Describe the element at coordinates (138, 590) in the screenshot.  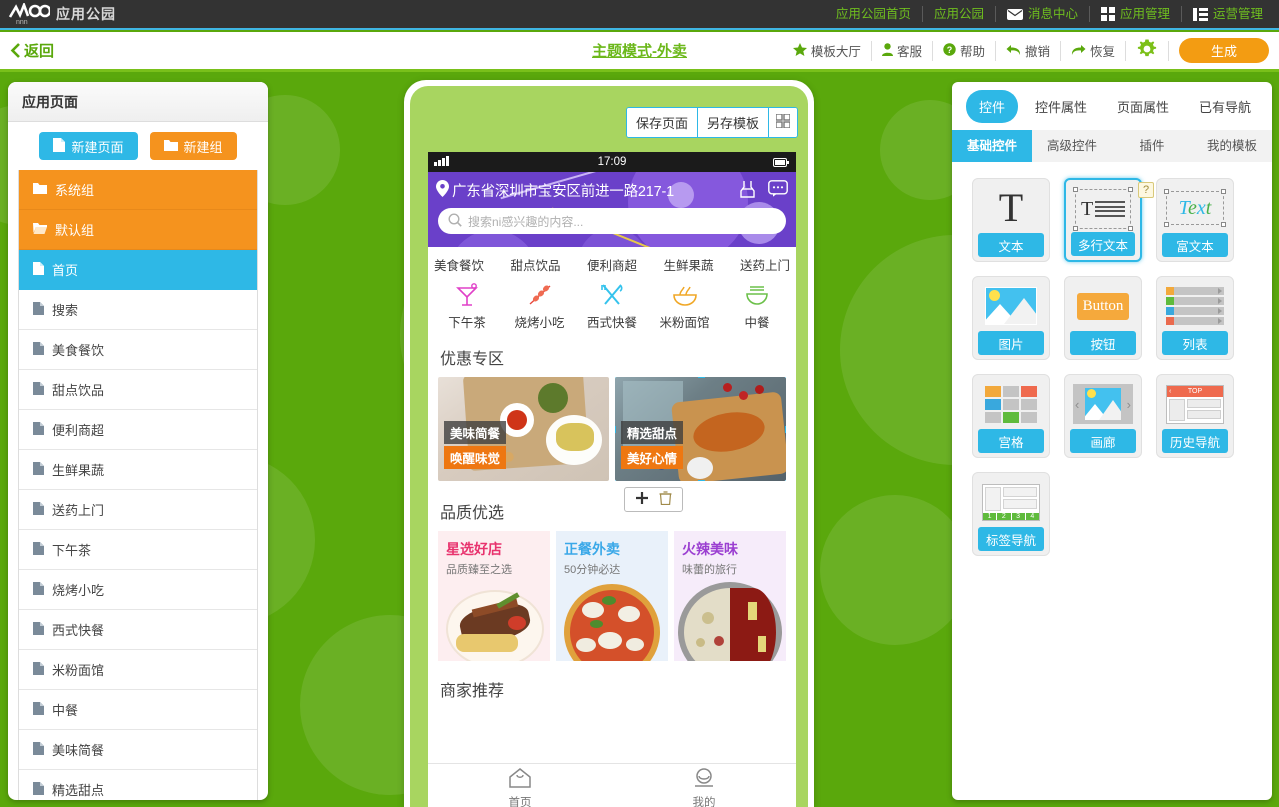
I see `page-item-bbq: 烧烤小吃` at that location.